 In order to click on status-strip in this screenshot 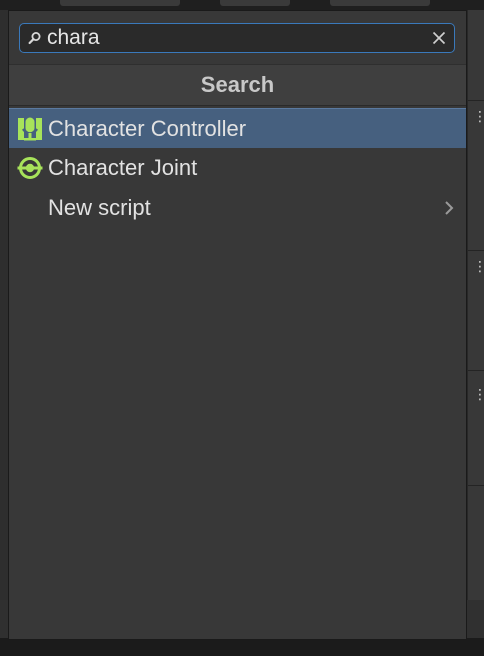, I will do `click(242, 647)`.